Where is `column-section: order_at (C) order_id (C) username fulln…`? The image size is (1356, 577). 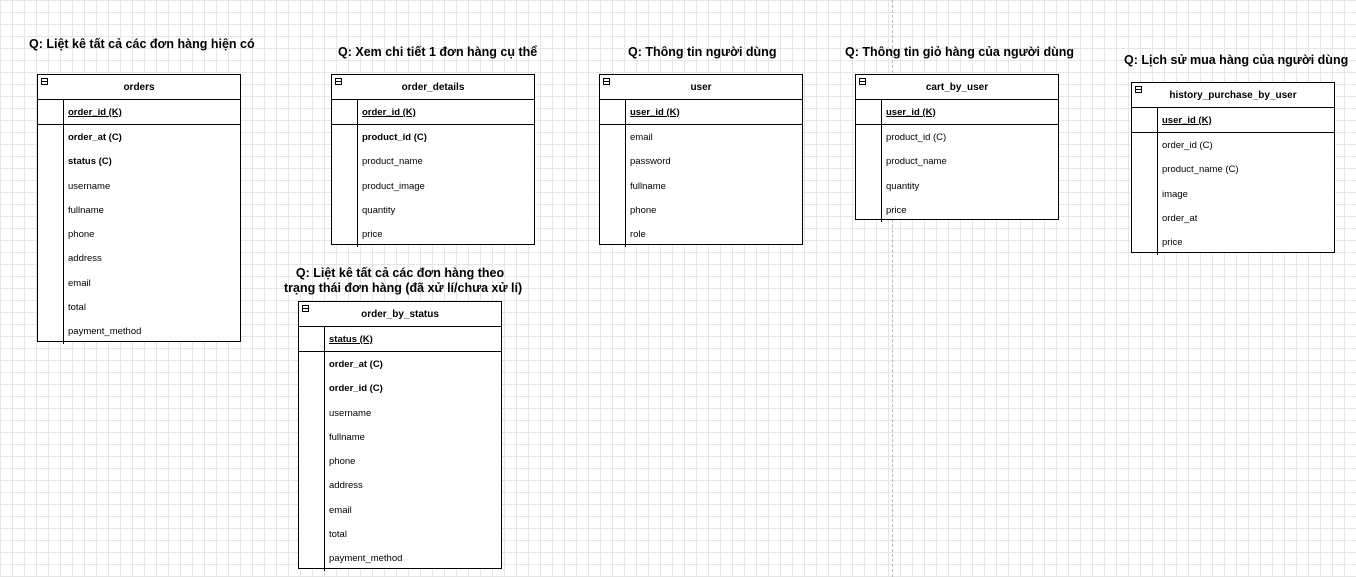 column-section: order_at (C) order_id (C) username fulln… is located at coordinates (400, 461).